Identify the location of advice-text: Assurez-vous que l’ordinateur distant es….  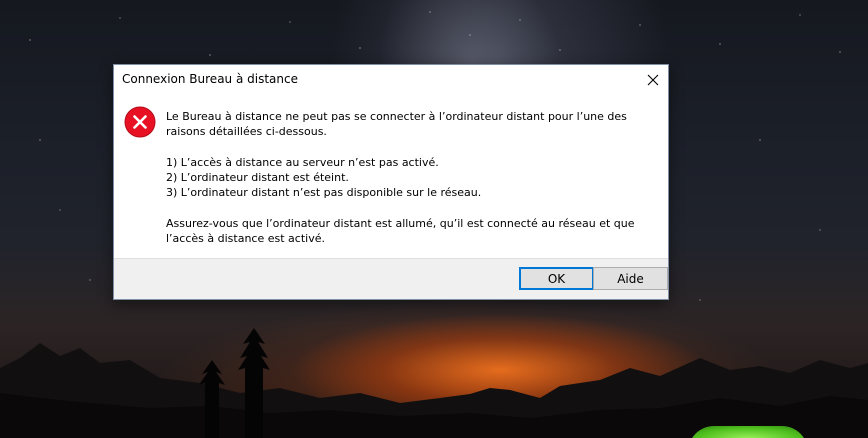
(400, 231).